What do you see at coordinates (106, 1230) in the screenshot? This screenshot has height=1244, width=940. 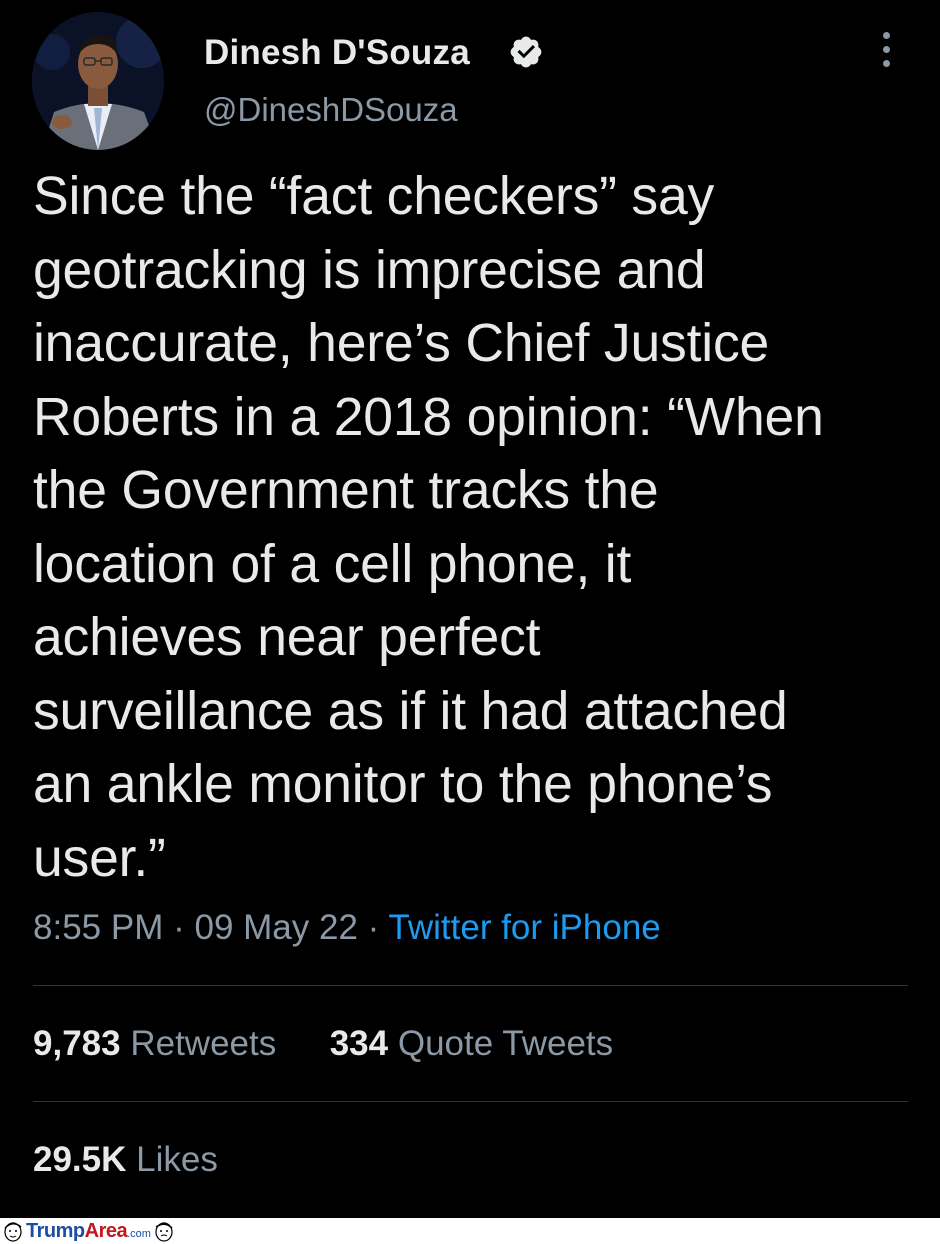 I see `watermark-brand-2: Area` at bounding box center [106, 1230].